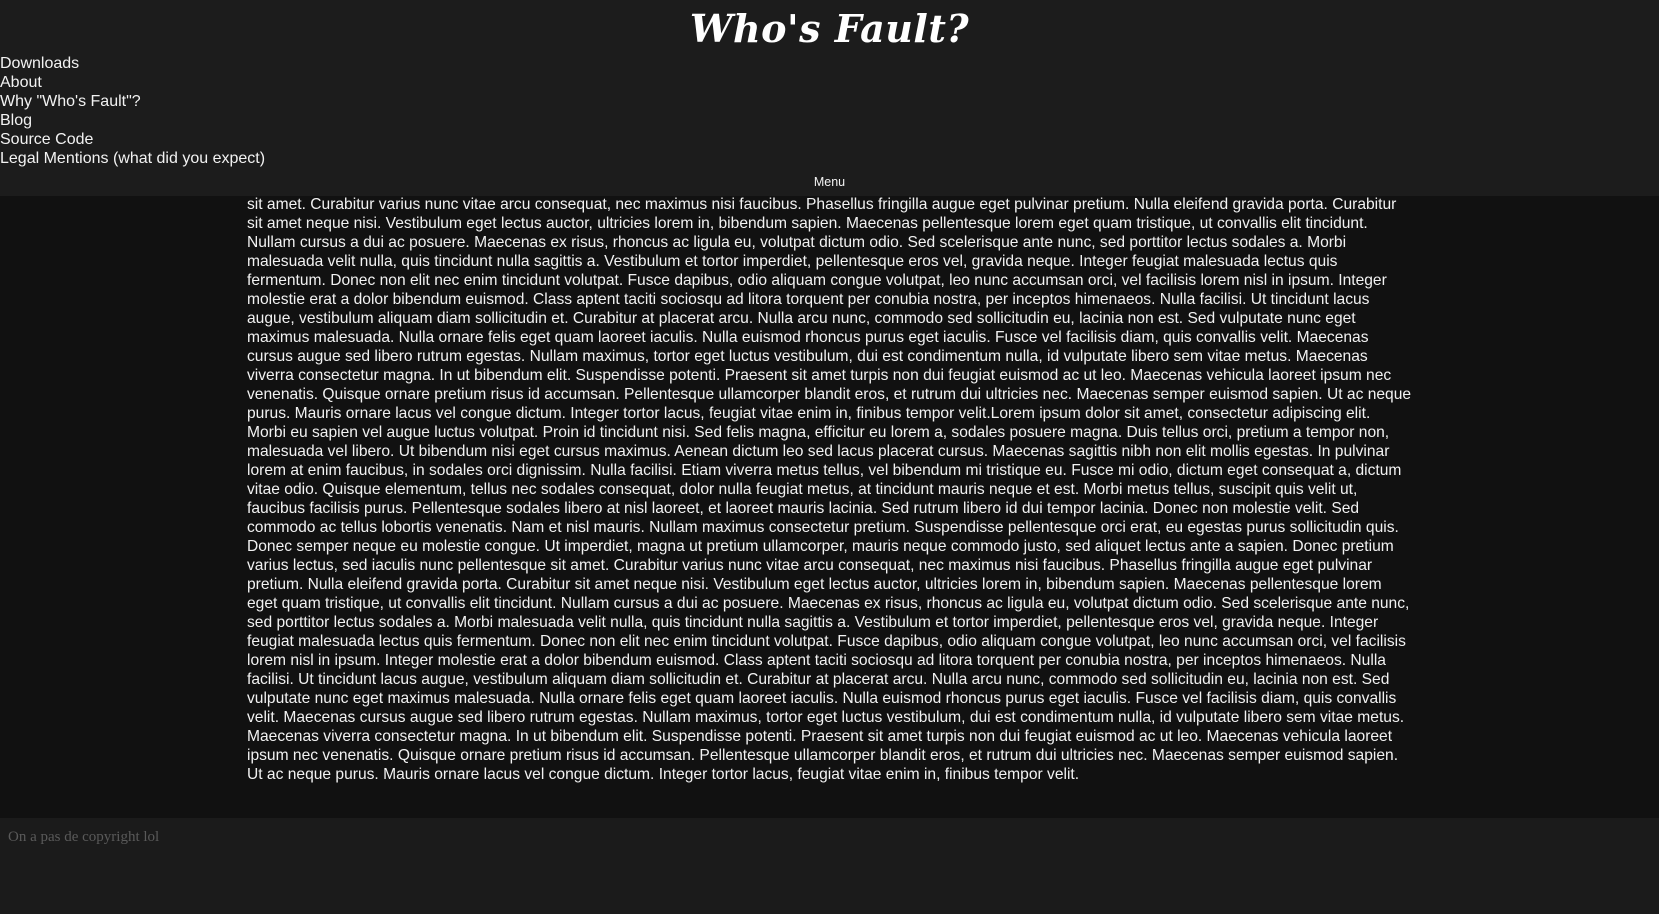  I want to click on nav-item-downloads: Downloads, so click(132, 63).